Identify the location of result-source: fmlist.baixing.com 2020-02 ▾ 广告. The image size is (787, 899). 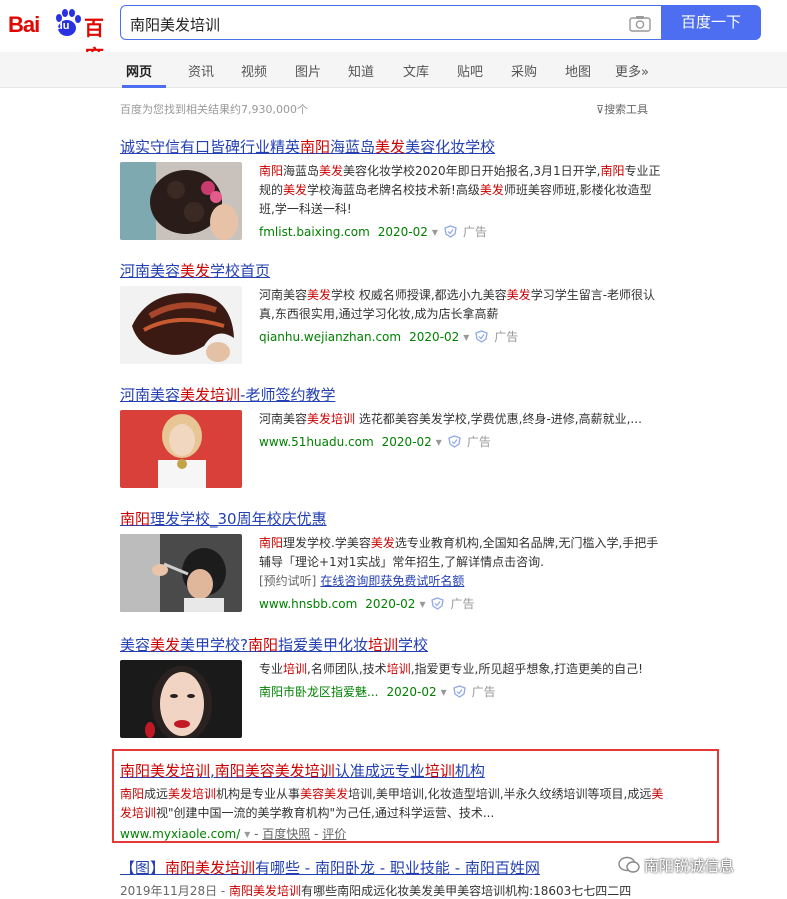
(460, 231).